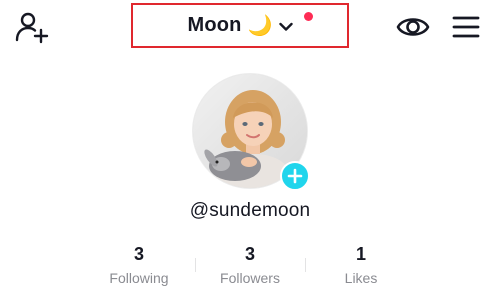 This screenshot has height=305, width=500. Describe the element at coordinates (250, 210) in the screenshot. I see `profile-handle: @sundemoon` at that location.